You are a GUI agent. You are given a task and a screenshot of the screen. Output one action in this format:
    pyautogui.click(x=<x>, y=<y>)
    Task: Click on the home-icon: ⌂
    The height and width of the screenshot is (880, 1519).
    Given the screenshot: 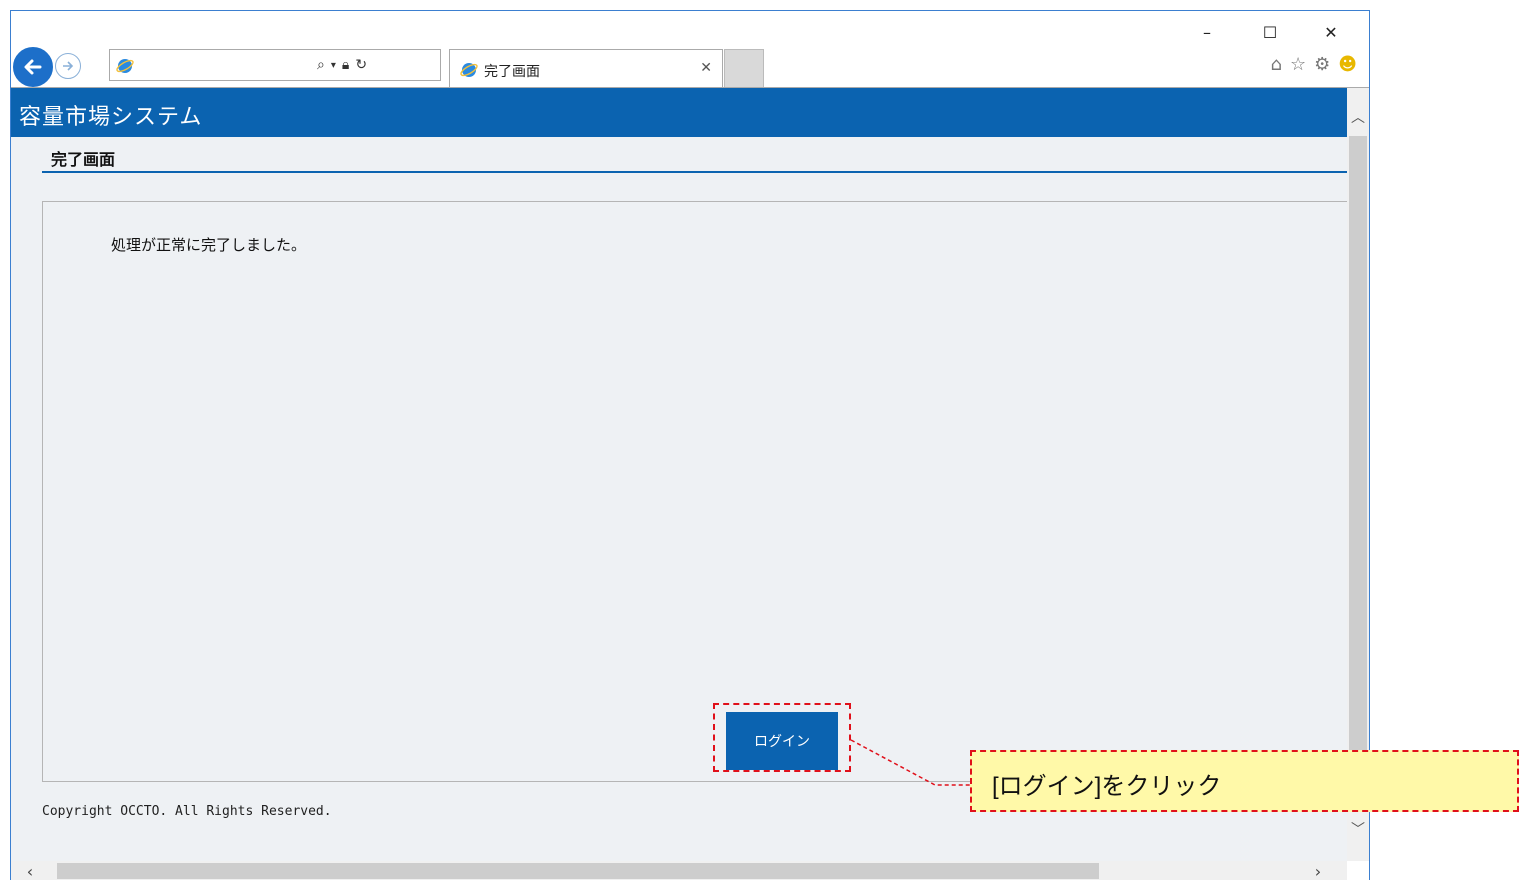 What is the action you would take?
    pyautogui.click(x=1276, y=64)
    